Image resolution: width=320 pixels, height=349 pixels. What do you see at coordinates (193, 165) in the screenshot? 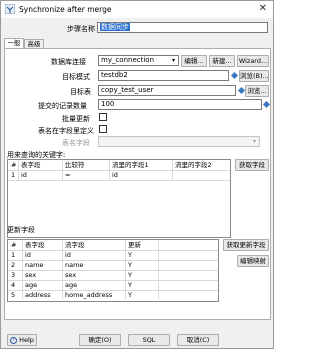
I see `keys-header-stream-field2: 流里的字段2` at bounding box center [193, 165].